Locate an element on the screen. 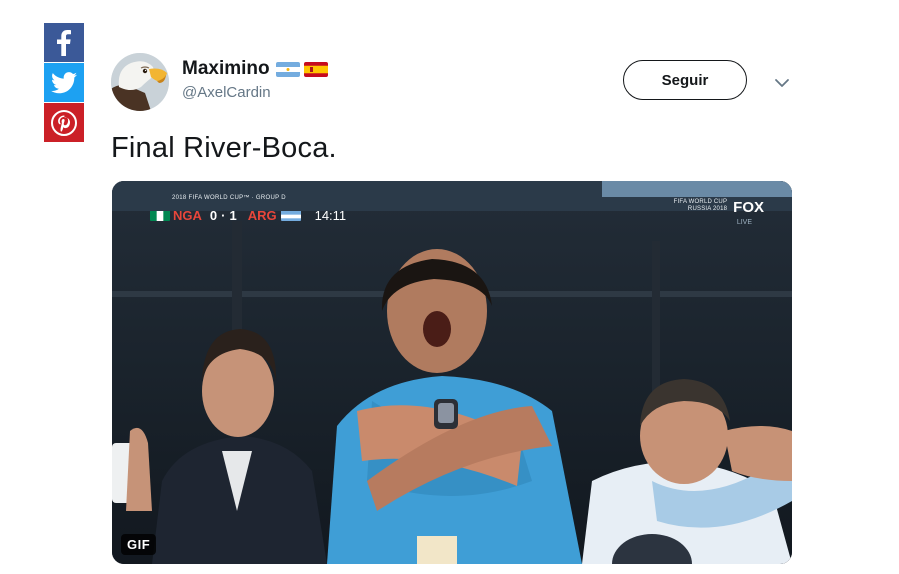  pinterest-share-button is located at coordinates (64, 122).